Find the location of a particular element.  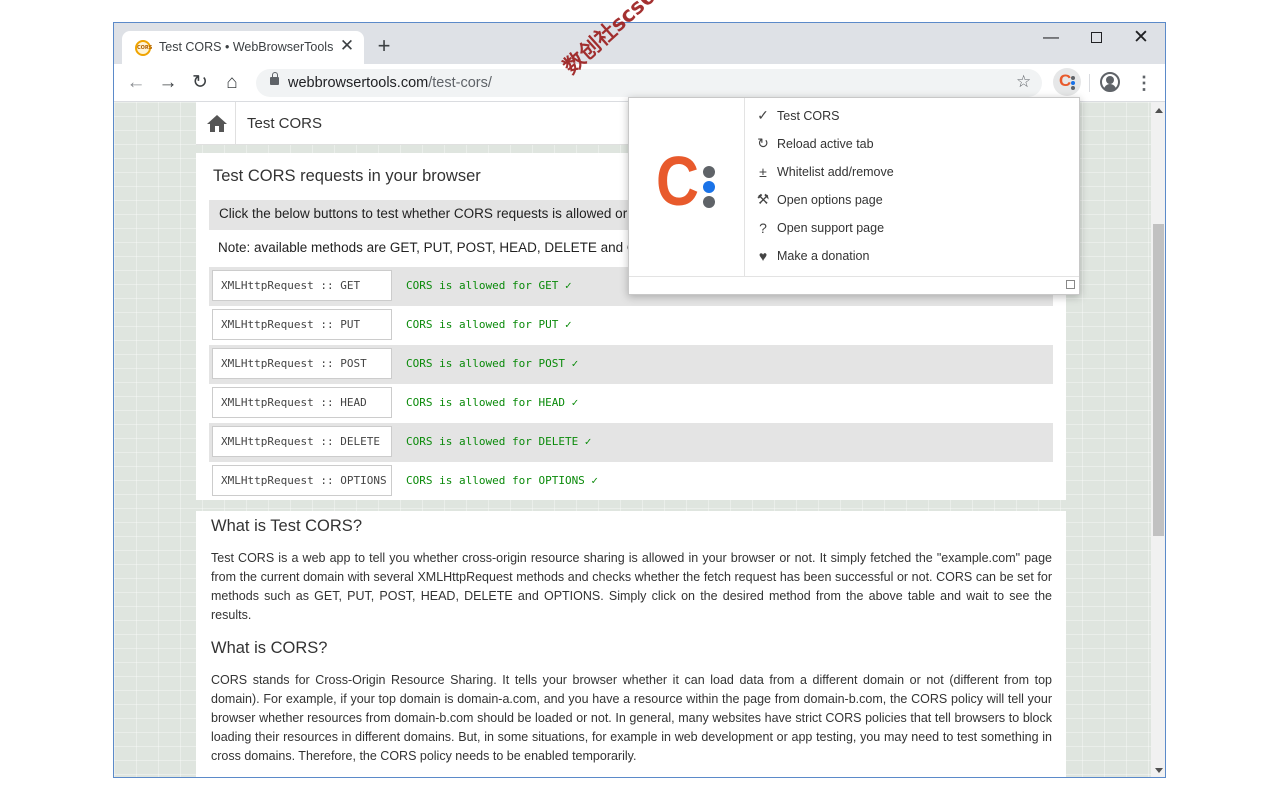

menu-item-label: Make a donation is located at coordinates (823, 255).